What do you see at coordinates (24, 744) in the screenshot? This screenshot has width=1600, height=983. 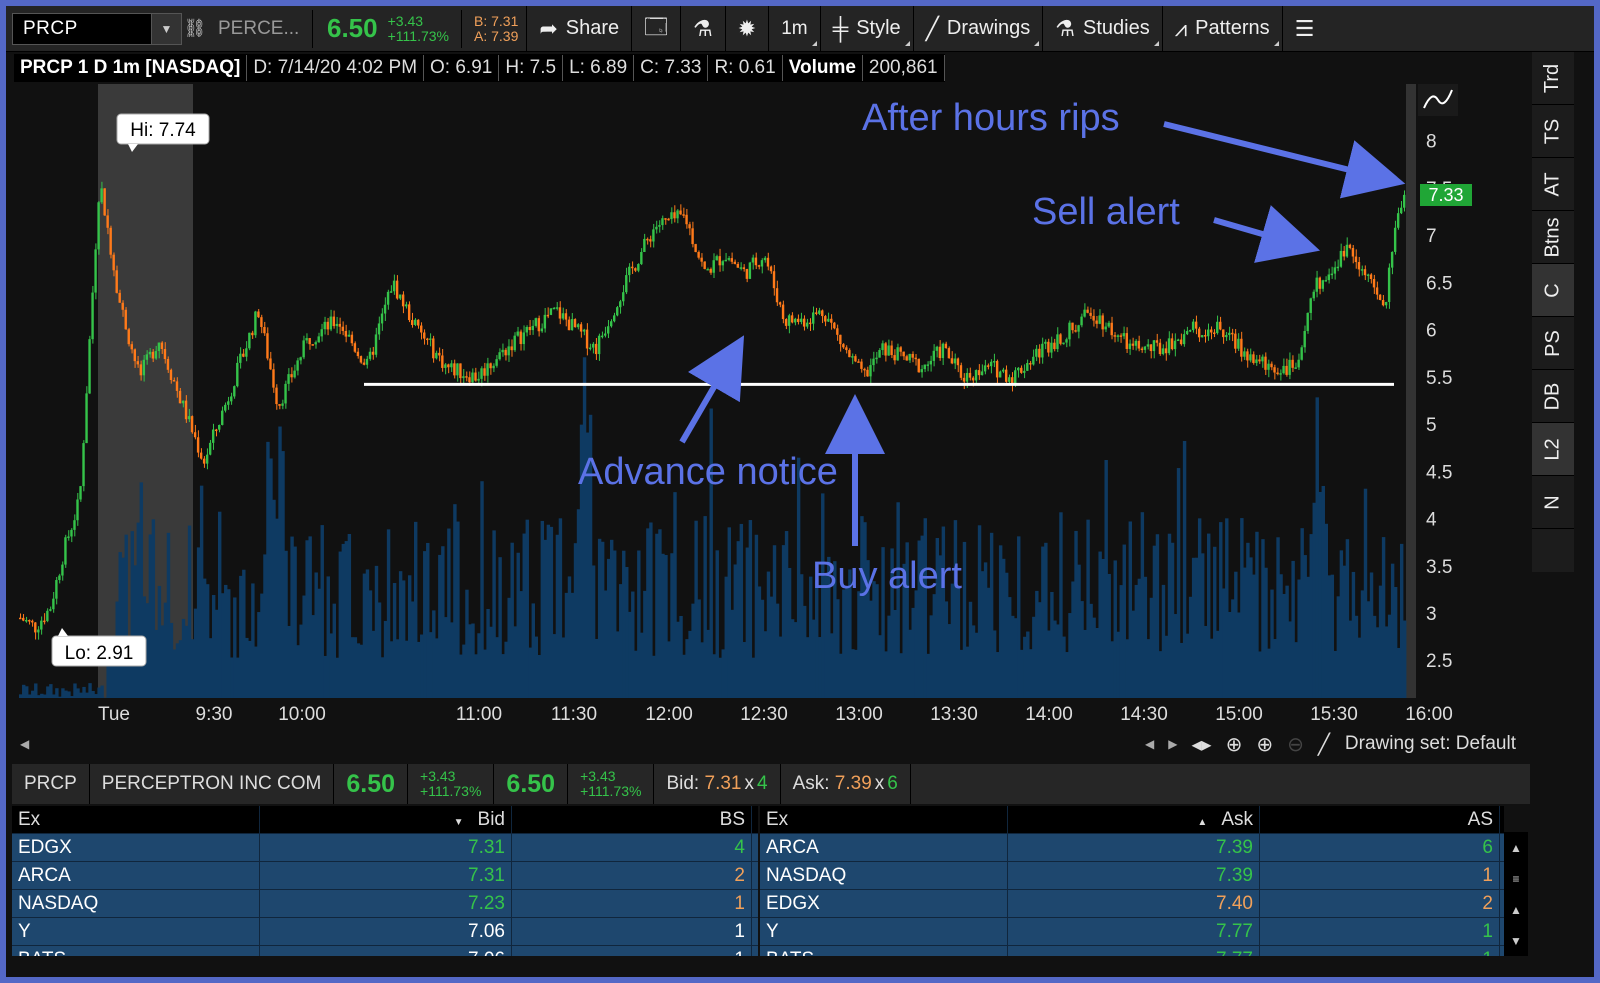 I see `scroll-left-icon: ◀` at bounding box center [24, 744].